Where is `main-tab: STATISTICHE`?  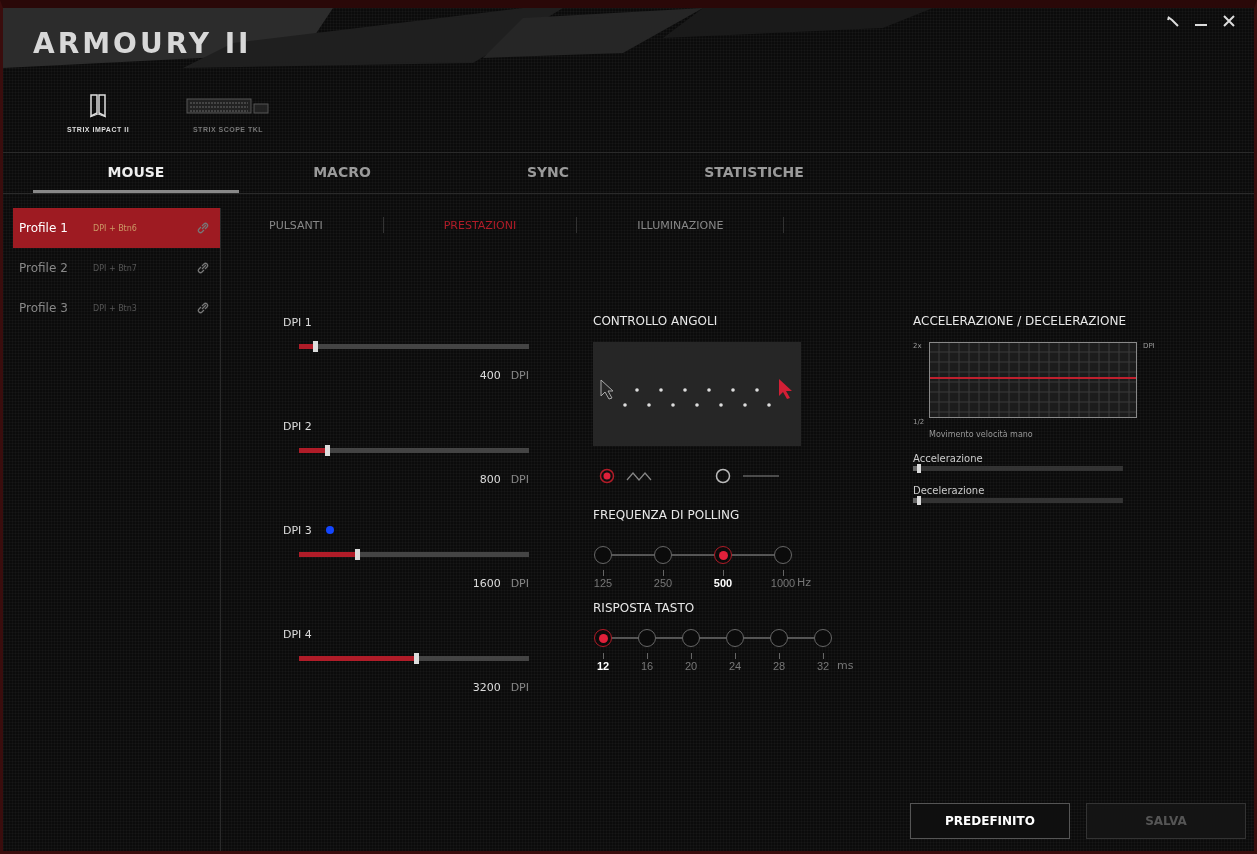
main-tab: STATISTICHE is located at coordinates (754, 173).